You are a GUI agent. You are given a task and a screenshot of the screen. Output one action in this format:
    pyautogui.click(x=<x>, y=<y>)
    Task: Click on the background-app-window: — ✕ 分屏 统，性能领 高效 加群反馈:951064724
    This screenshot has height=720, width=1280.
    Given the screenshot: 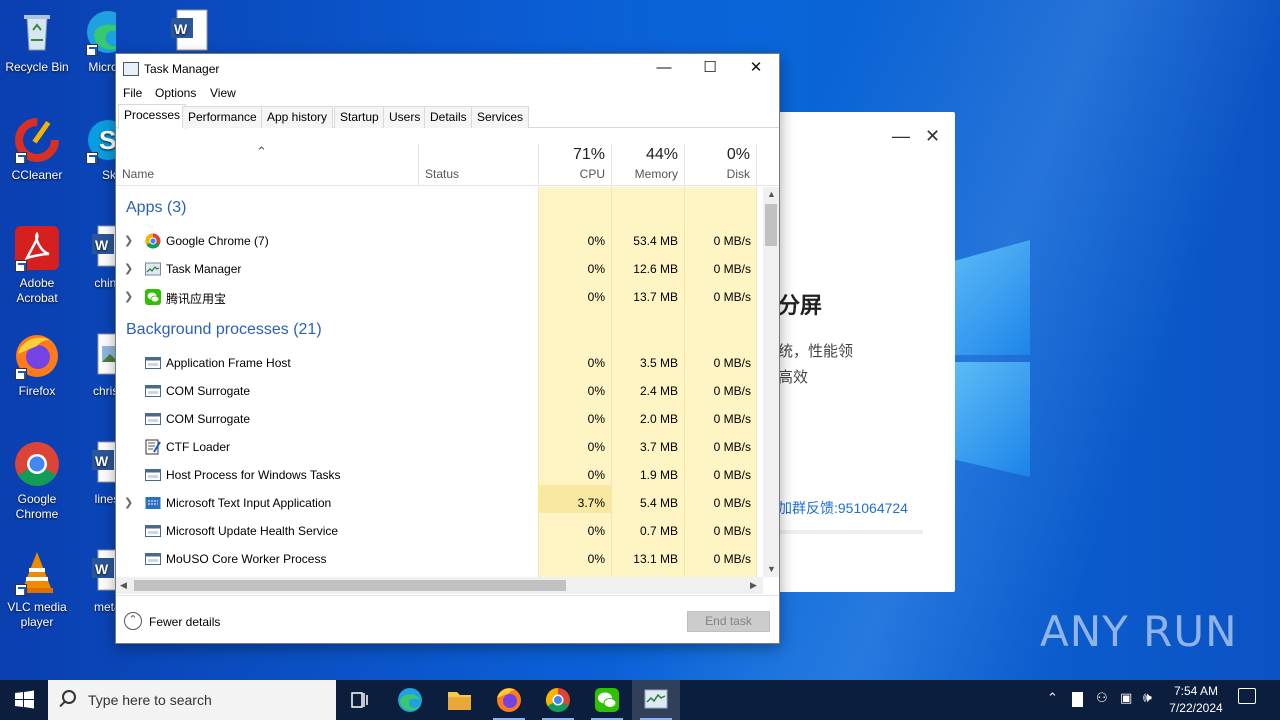 What is the action you would take?
    pyautogui.click(x=857, y=352)
    